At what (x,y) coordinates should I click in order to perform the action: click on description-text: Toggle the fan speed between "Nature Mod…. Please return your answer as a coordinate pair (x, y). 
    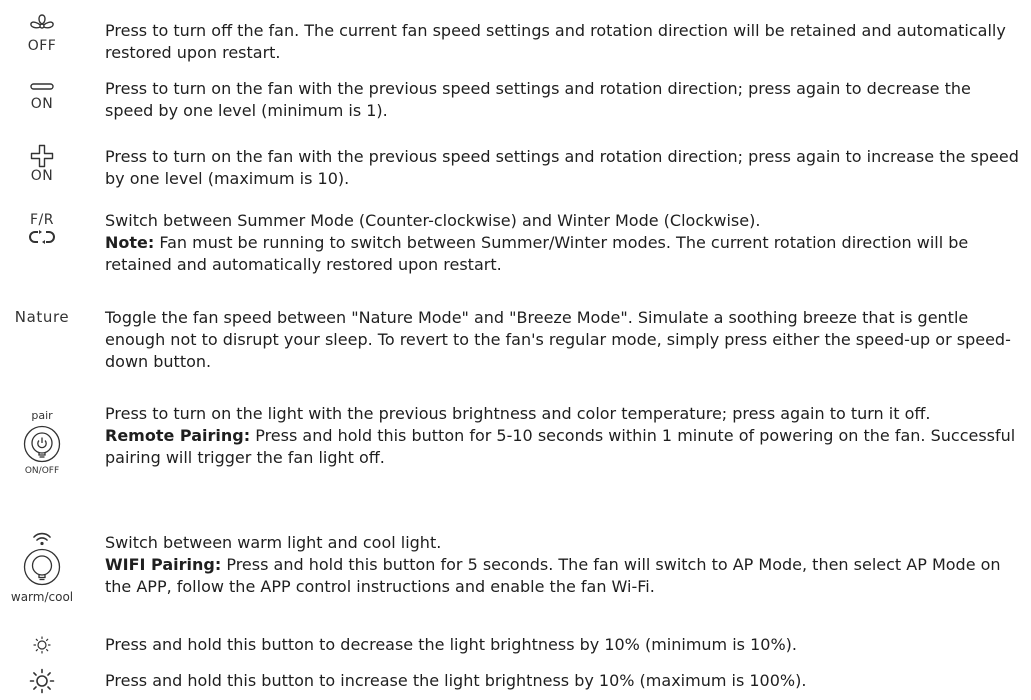
    Looking at the image, I should click on (558, 339).